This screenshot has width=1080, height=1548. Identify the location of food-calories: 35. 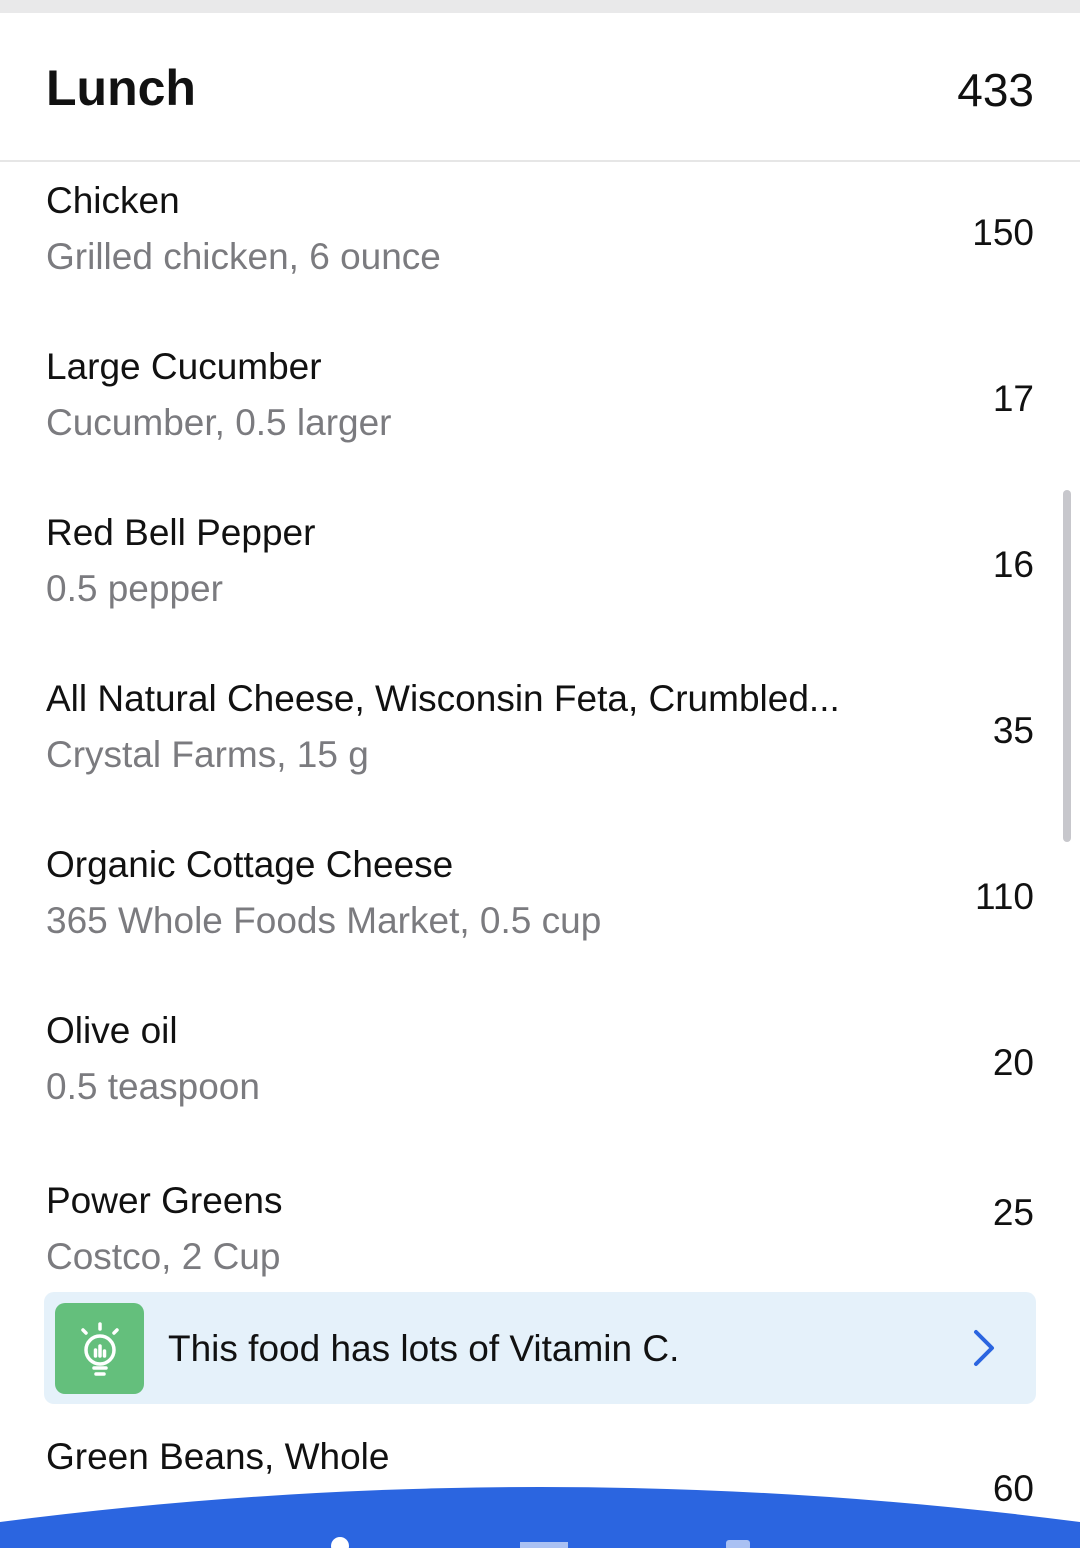
(1013, 730).